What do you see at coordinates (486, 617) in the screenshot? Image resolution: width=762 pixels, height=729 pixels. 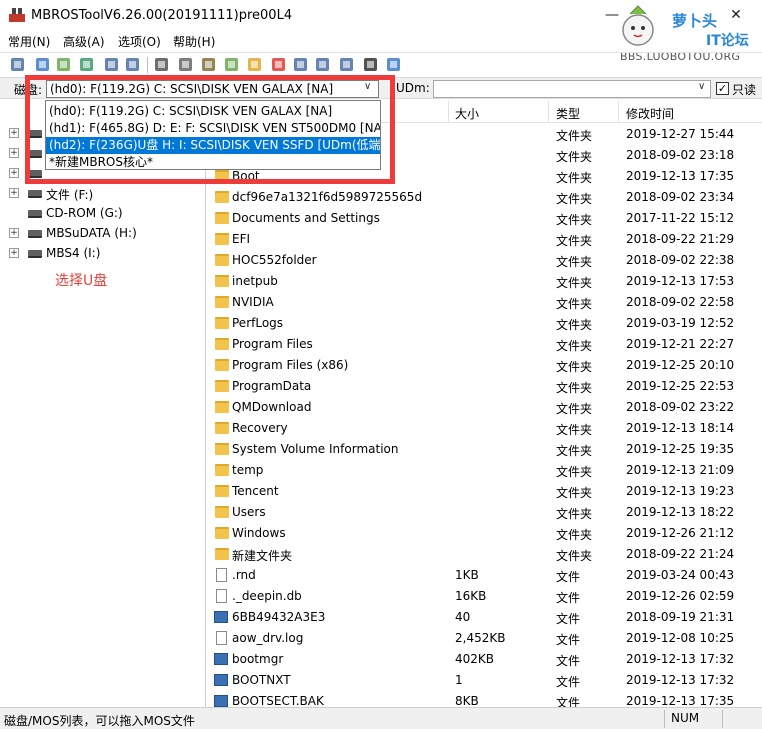 I see `list-item: 6BB49432A3E3 40 文件 2018-09-19 21:31` at bounding box center [486, 617].